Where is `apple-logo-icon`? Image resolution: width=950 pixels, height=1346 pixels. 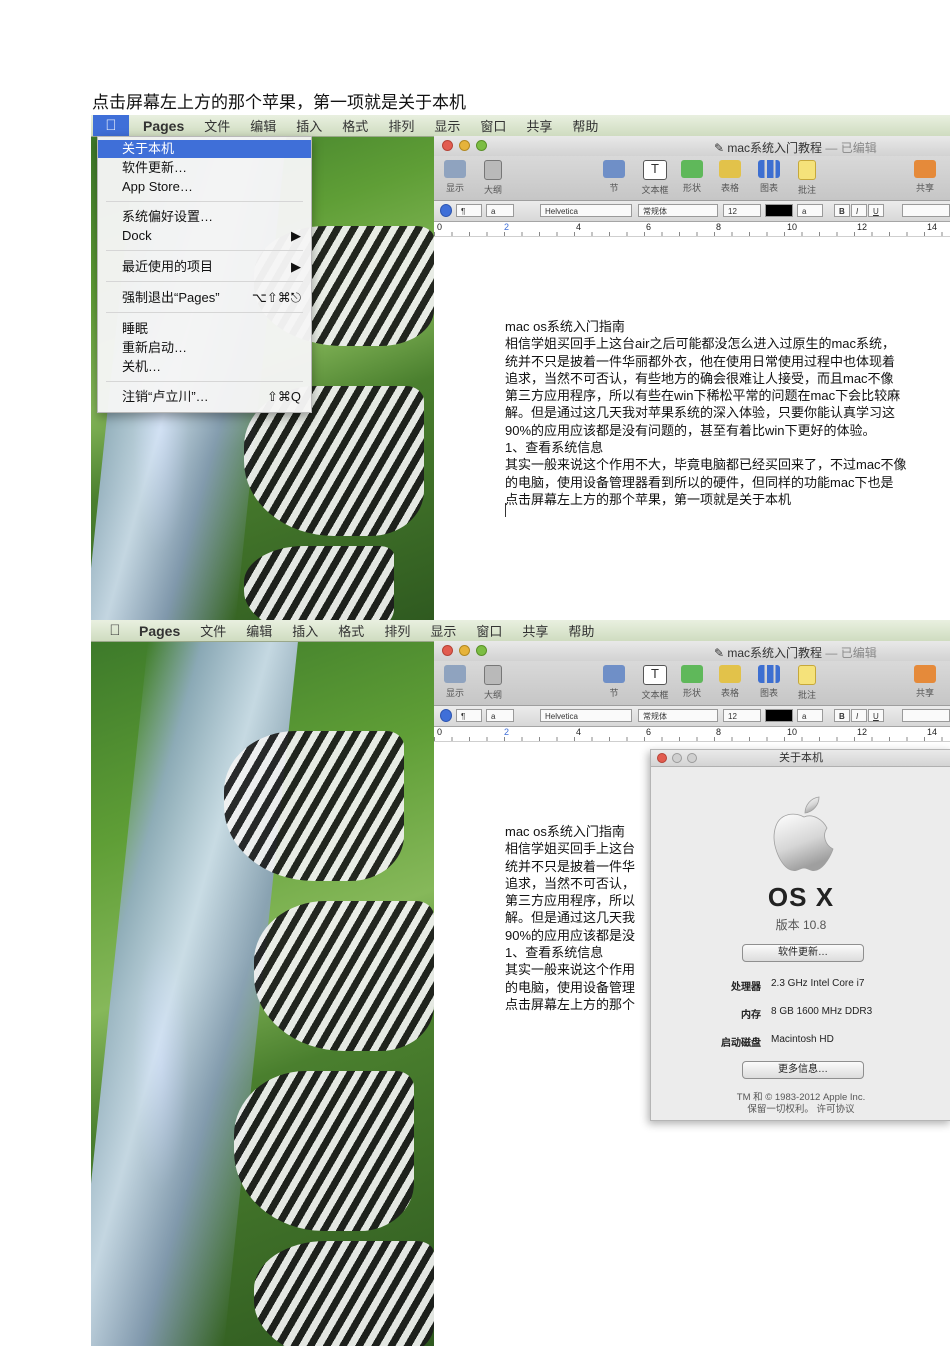 apple-logo-icon is located at coordinates (803, 833).